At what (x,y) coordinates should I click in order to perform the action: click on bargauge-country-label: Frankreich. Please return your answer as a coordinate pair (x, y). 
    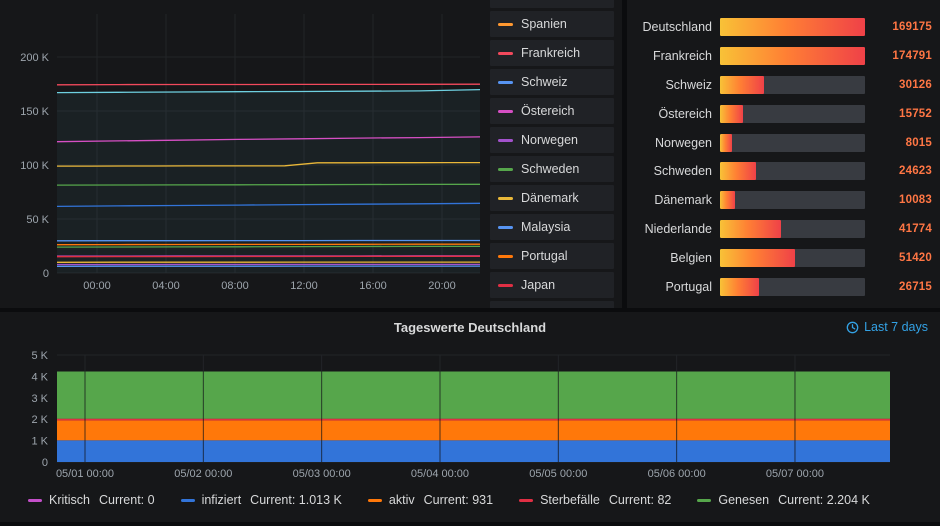
    Looking at the image, I should click on (682, 56).